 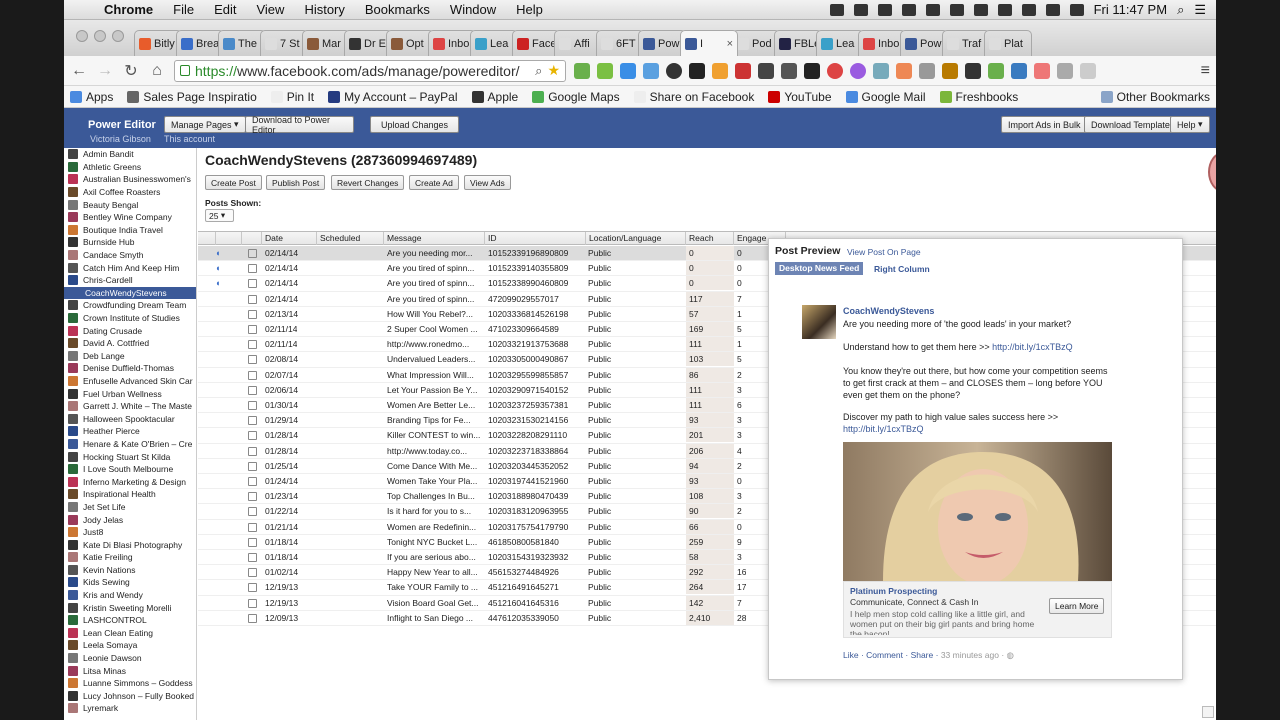 What do you see at coordinates (977, 511) in the screenshot?
I see `ad-image` at bounding box center [977, 511].